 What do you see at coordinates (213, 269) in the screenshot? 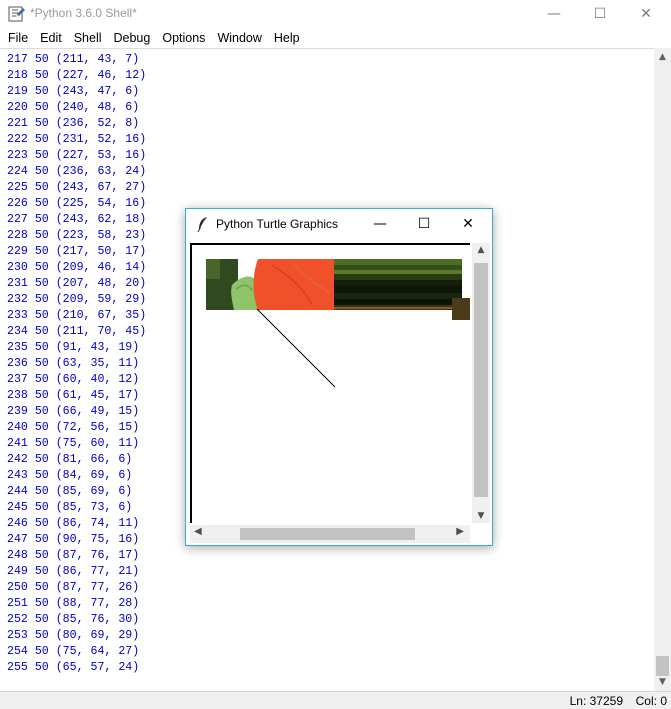
I see `drawn-pixels-green` at bounding box center [213, 269].